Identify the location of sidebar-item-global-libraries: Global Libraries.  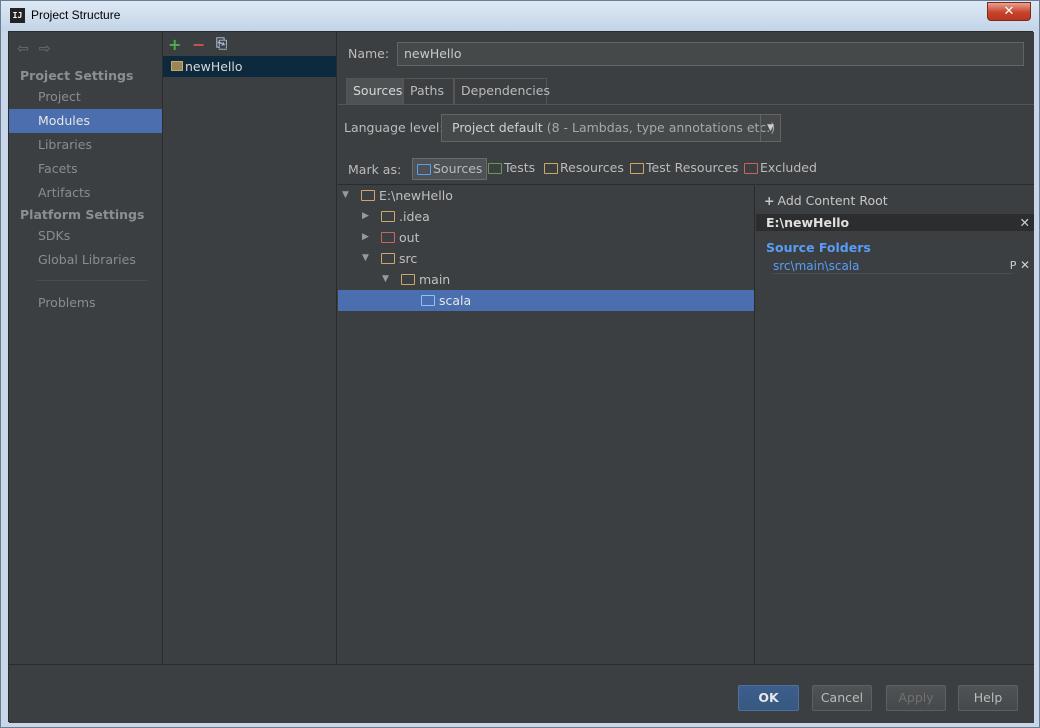
(85, 260).